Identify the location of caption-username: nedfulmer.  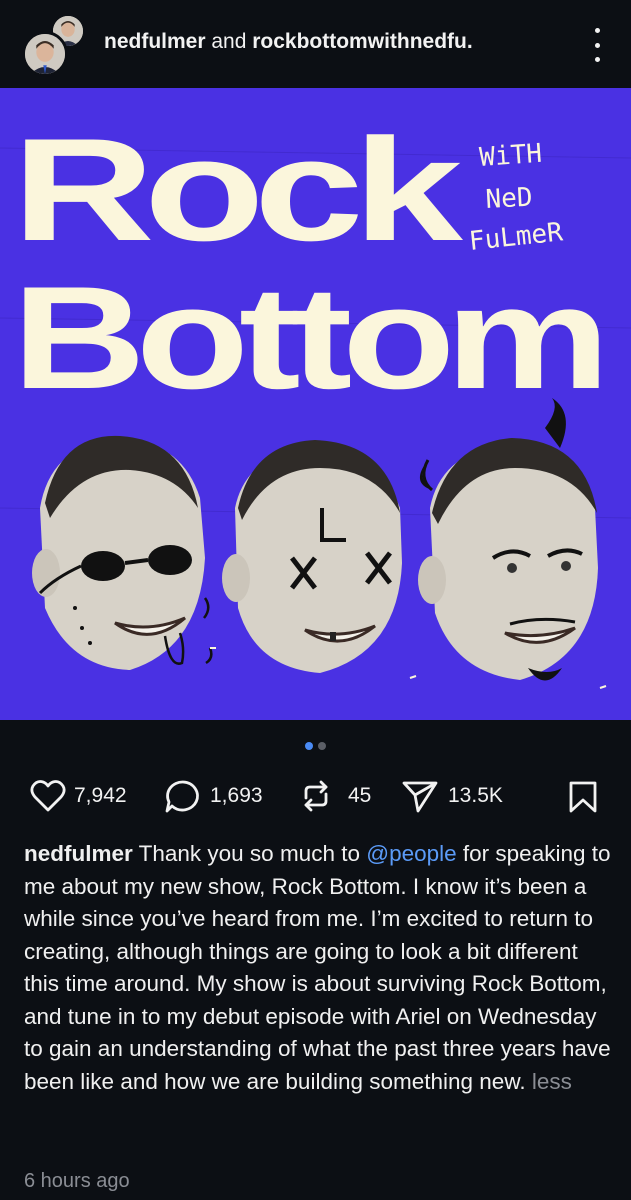
(78, 853).